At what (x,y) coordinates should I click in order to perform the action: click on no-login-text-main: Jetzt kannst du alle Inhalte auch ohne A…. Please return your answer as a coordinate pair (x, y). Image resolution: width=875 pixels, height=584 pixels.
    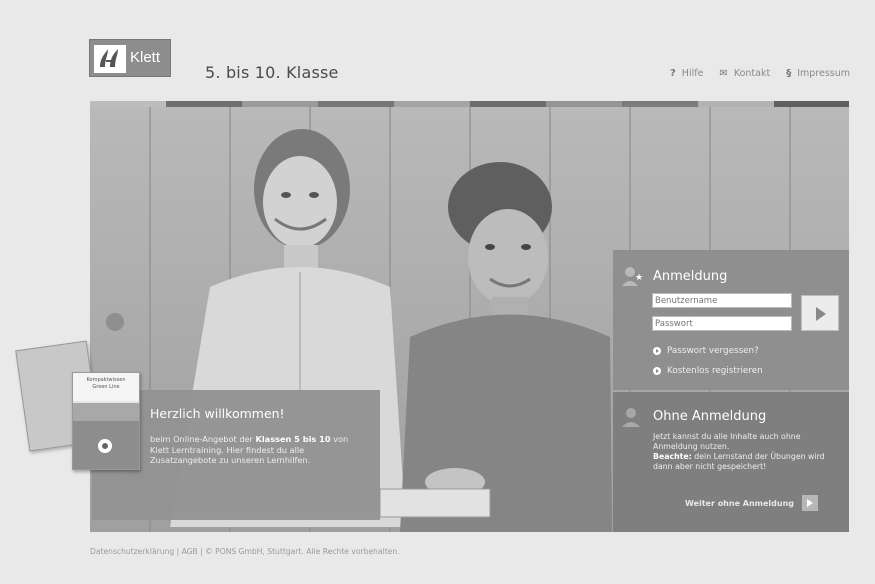
    Looking at the image, I should click on (727, 441).